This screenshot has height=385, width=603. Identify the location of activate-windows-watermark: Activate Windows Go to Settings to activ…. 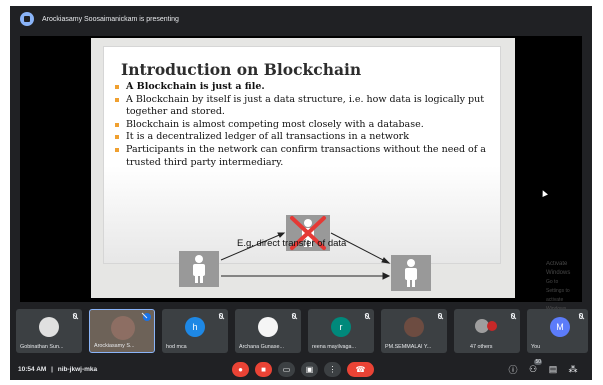
(558, 287).